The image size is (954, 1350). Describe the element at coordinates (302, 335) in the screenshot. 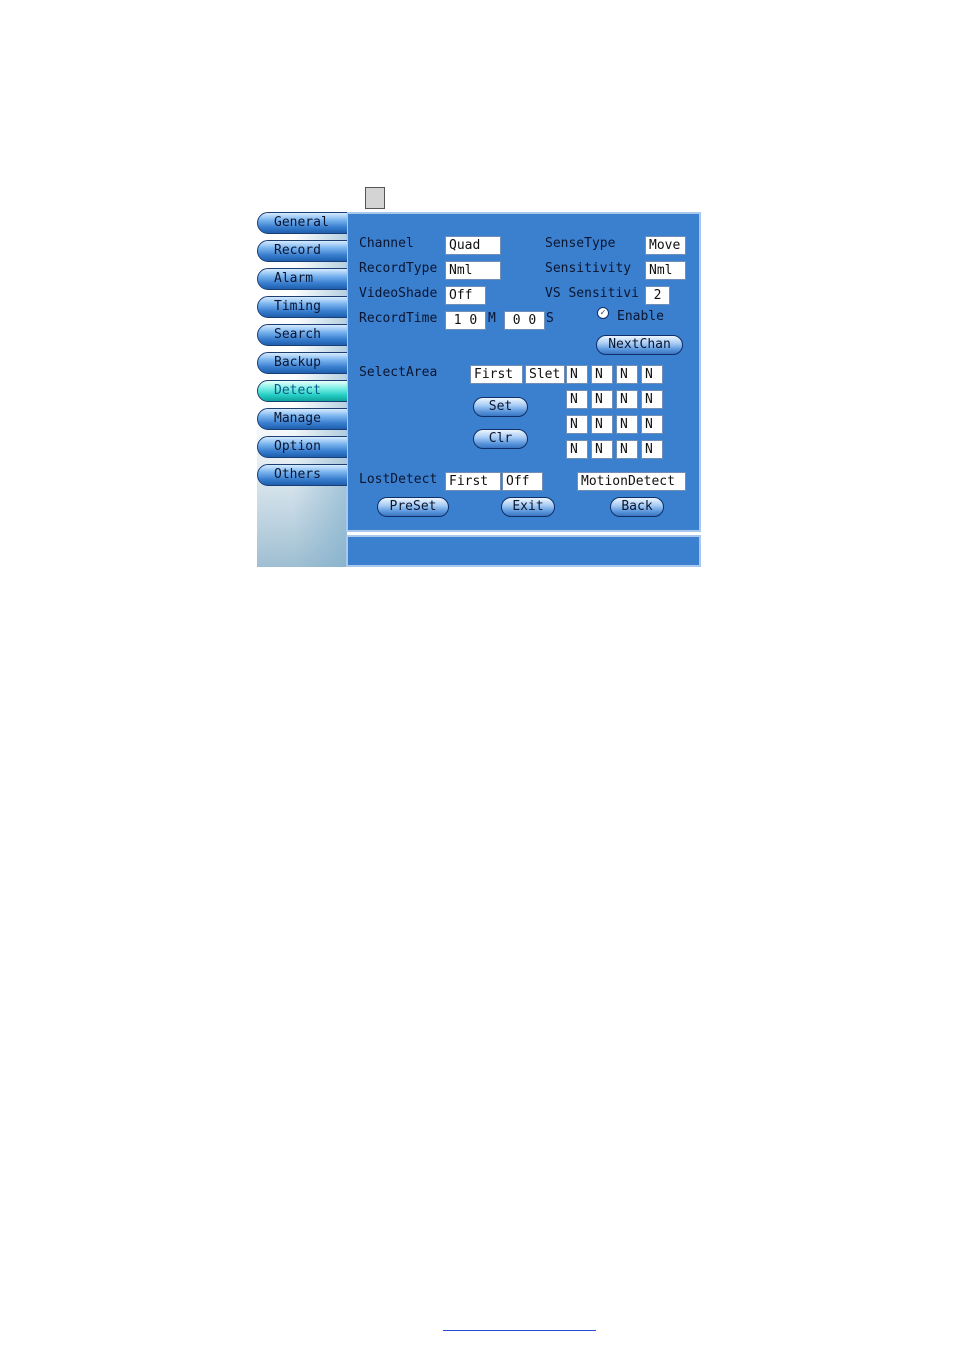

I see `nav-search: Search` at that location.